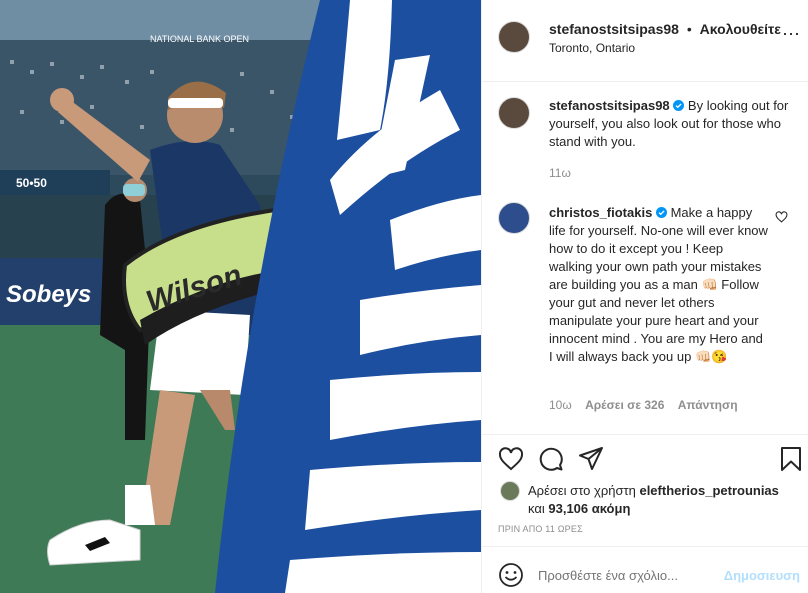  Describe the element at coordinates (624, 405) in the screenshot. I see `comment-likes: Αρέσει σε 326` at that location.